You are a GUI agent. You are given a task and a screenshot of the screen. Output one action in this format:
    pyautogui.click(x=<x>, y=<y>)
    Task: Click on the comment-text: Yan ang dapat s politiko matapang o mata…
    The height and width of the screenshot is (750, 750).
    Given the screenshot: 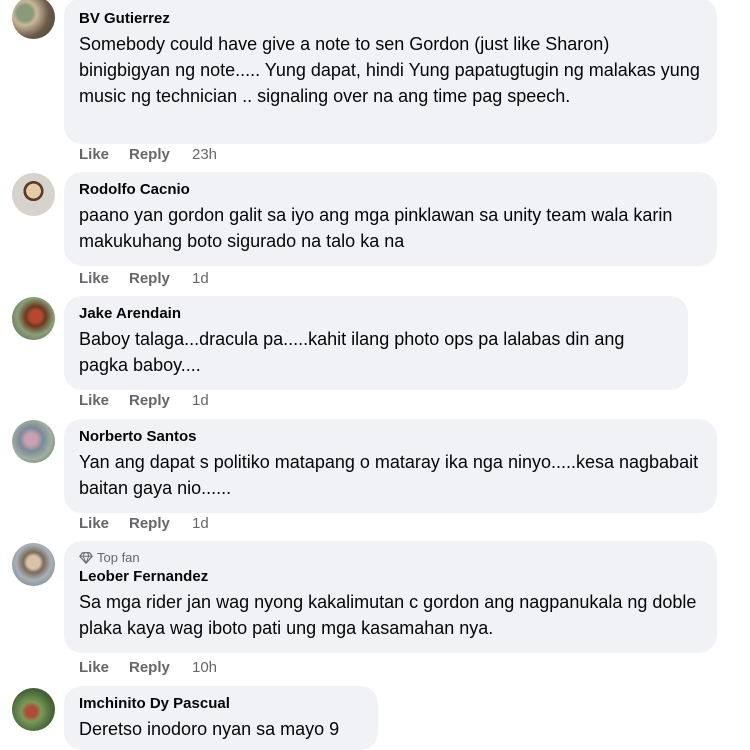 What is the action you would take?
    pyautogui.click(x=389, y=475)
    